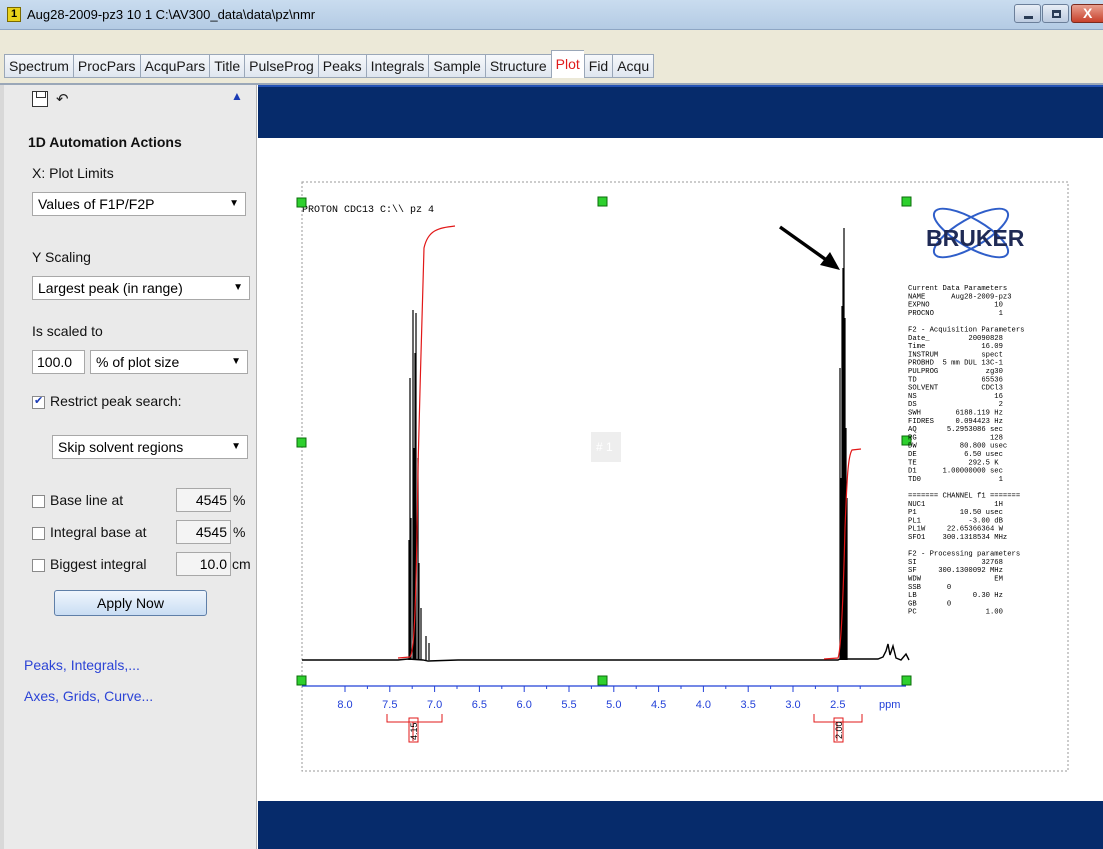  What do you see at coordinates (955, 372) in the screenshot?
I see `parameter-line: PULPROG zg30` at bounding box center [955, 372].